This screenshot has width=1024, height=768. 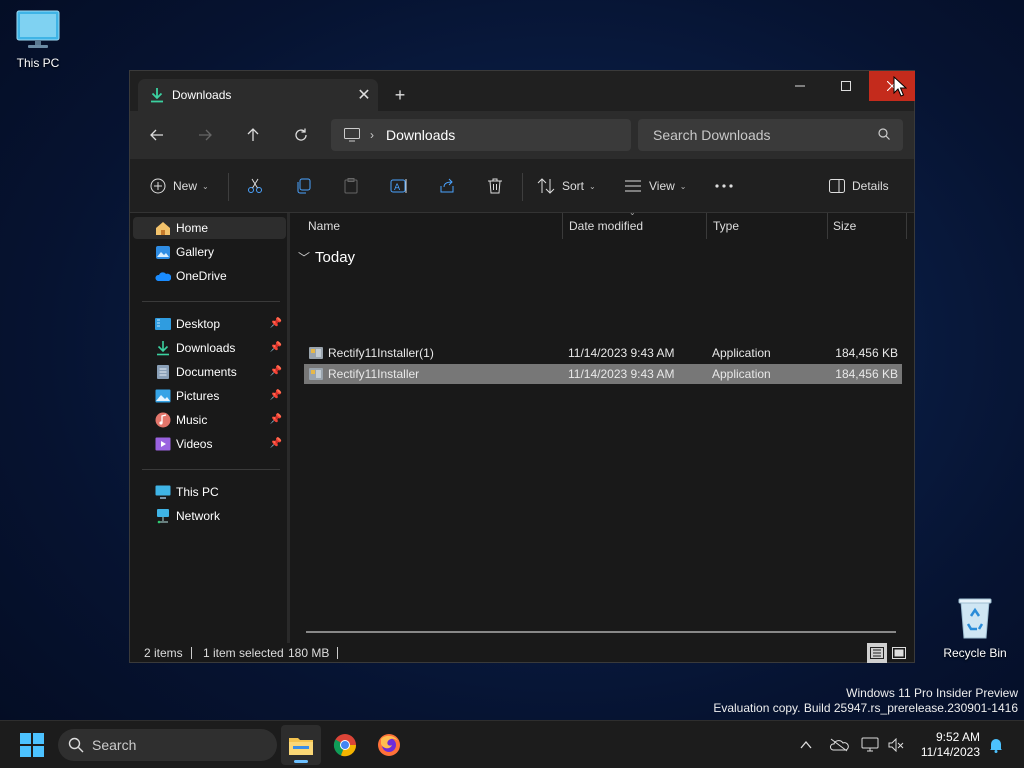 I want to click on close-button, so click(x=892, y=86).